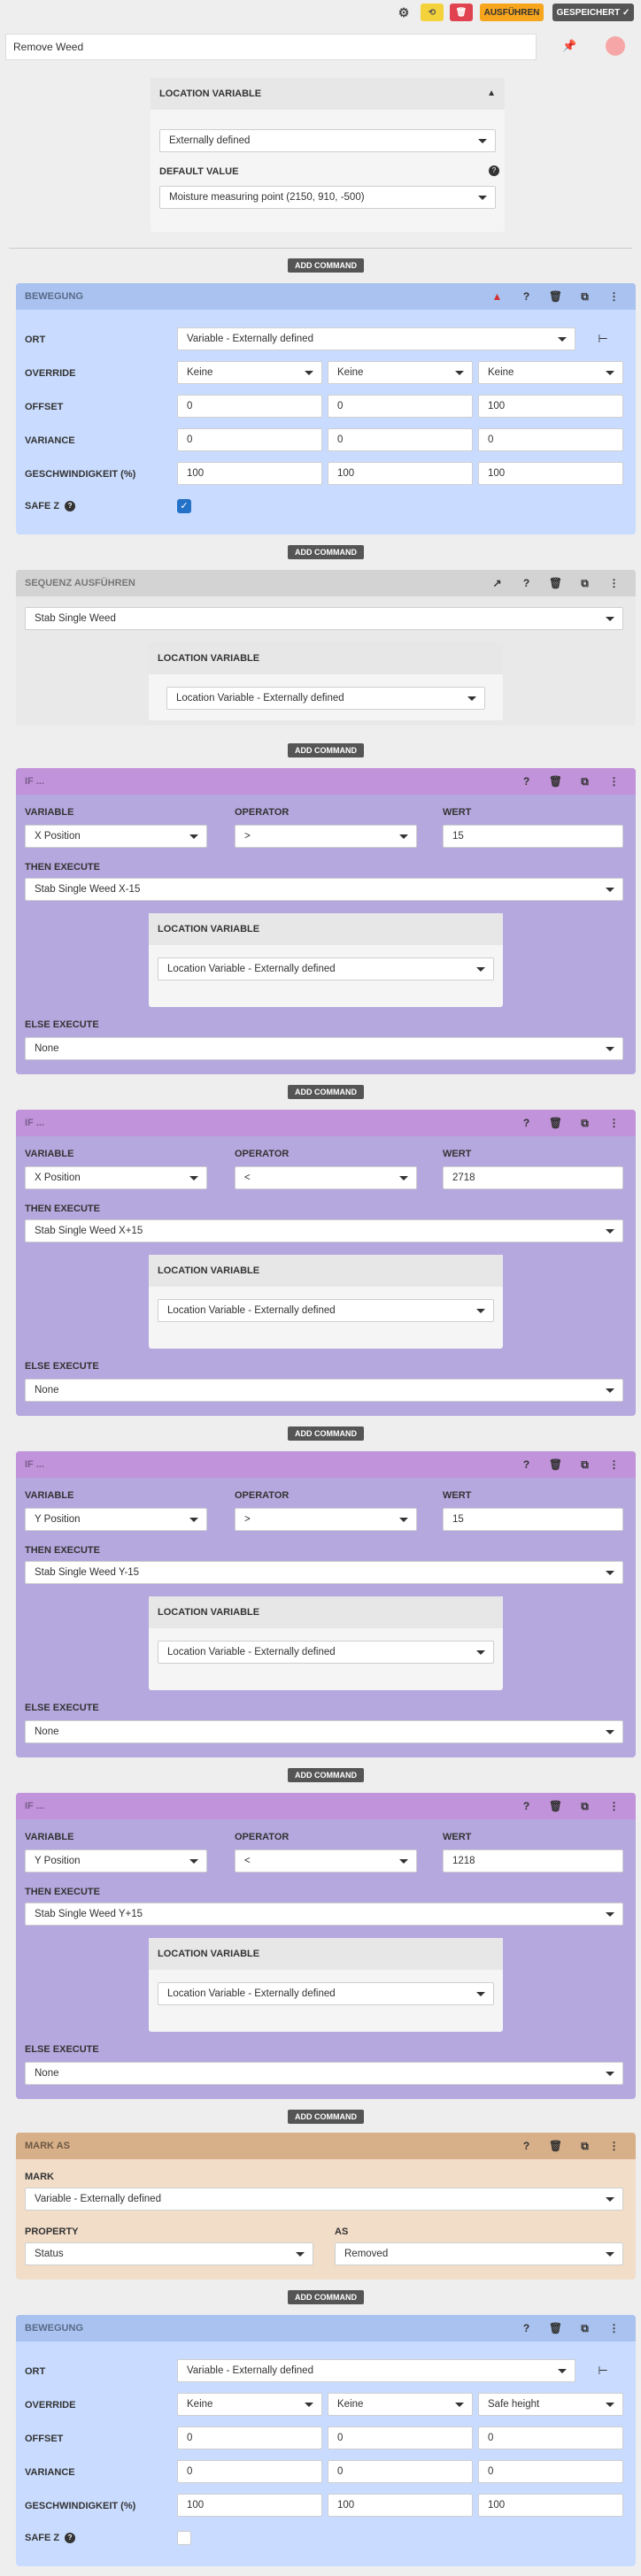 This screenshot has width=641, height=2576. I want to click on sequence-name-input: Remove Weed, so click(271, 47).